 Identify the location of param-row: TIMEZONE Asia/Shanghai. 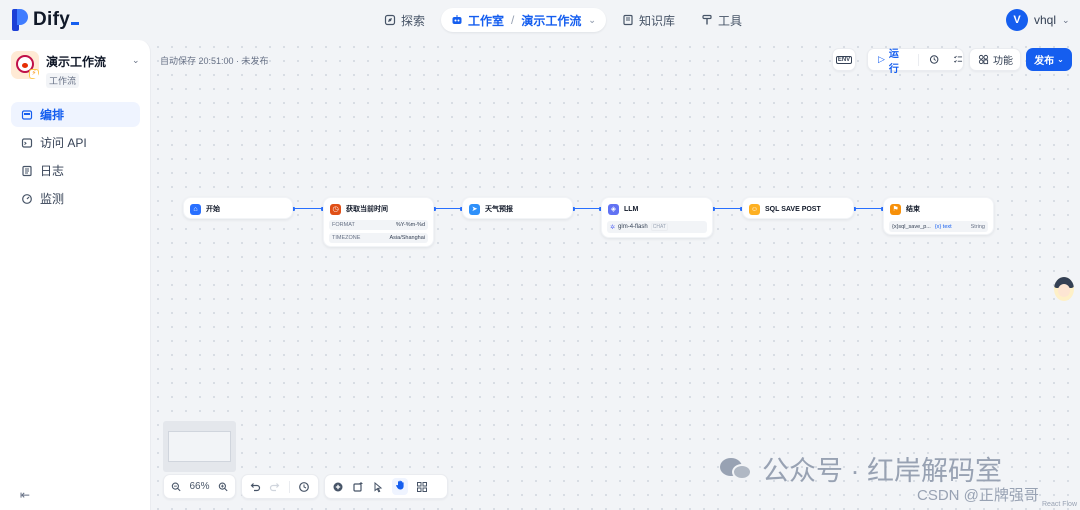
(378, 238).